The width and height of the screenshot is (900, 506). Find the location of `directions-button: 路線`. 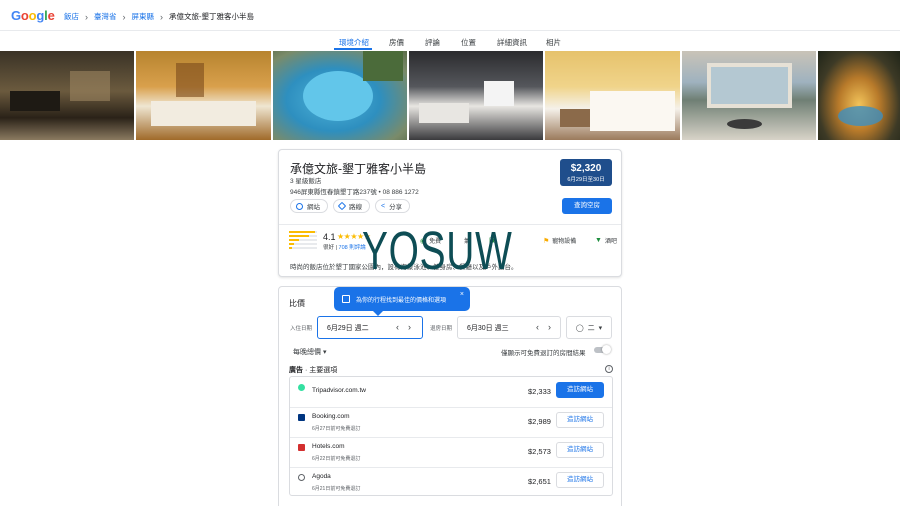

directions-button: 路線 is located at coordinates (351, 206).